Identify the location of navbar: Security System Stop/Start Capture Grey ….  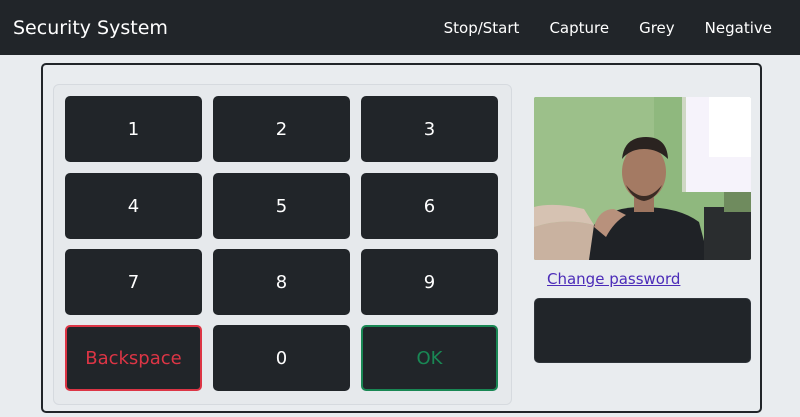
(400, 27).